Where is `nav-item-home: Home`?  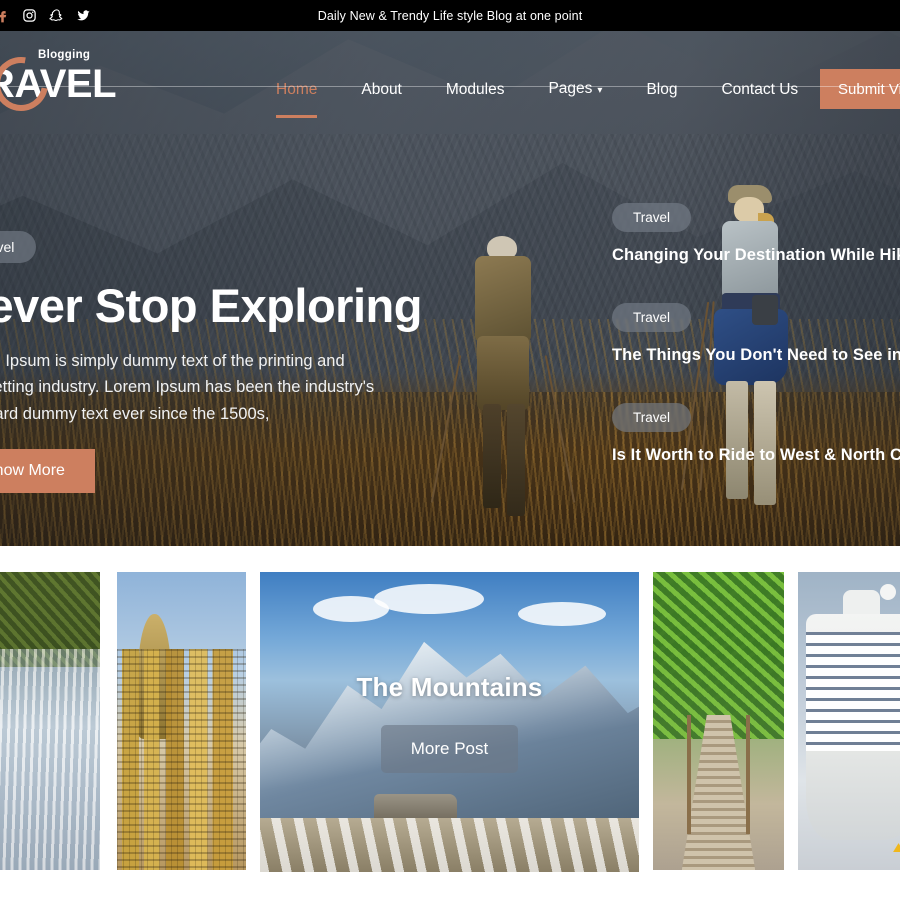 nav-item-home: Home is located at coordinates (296, 90).